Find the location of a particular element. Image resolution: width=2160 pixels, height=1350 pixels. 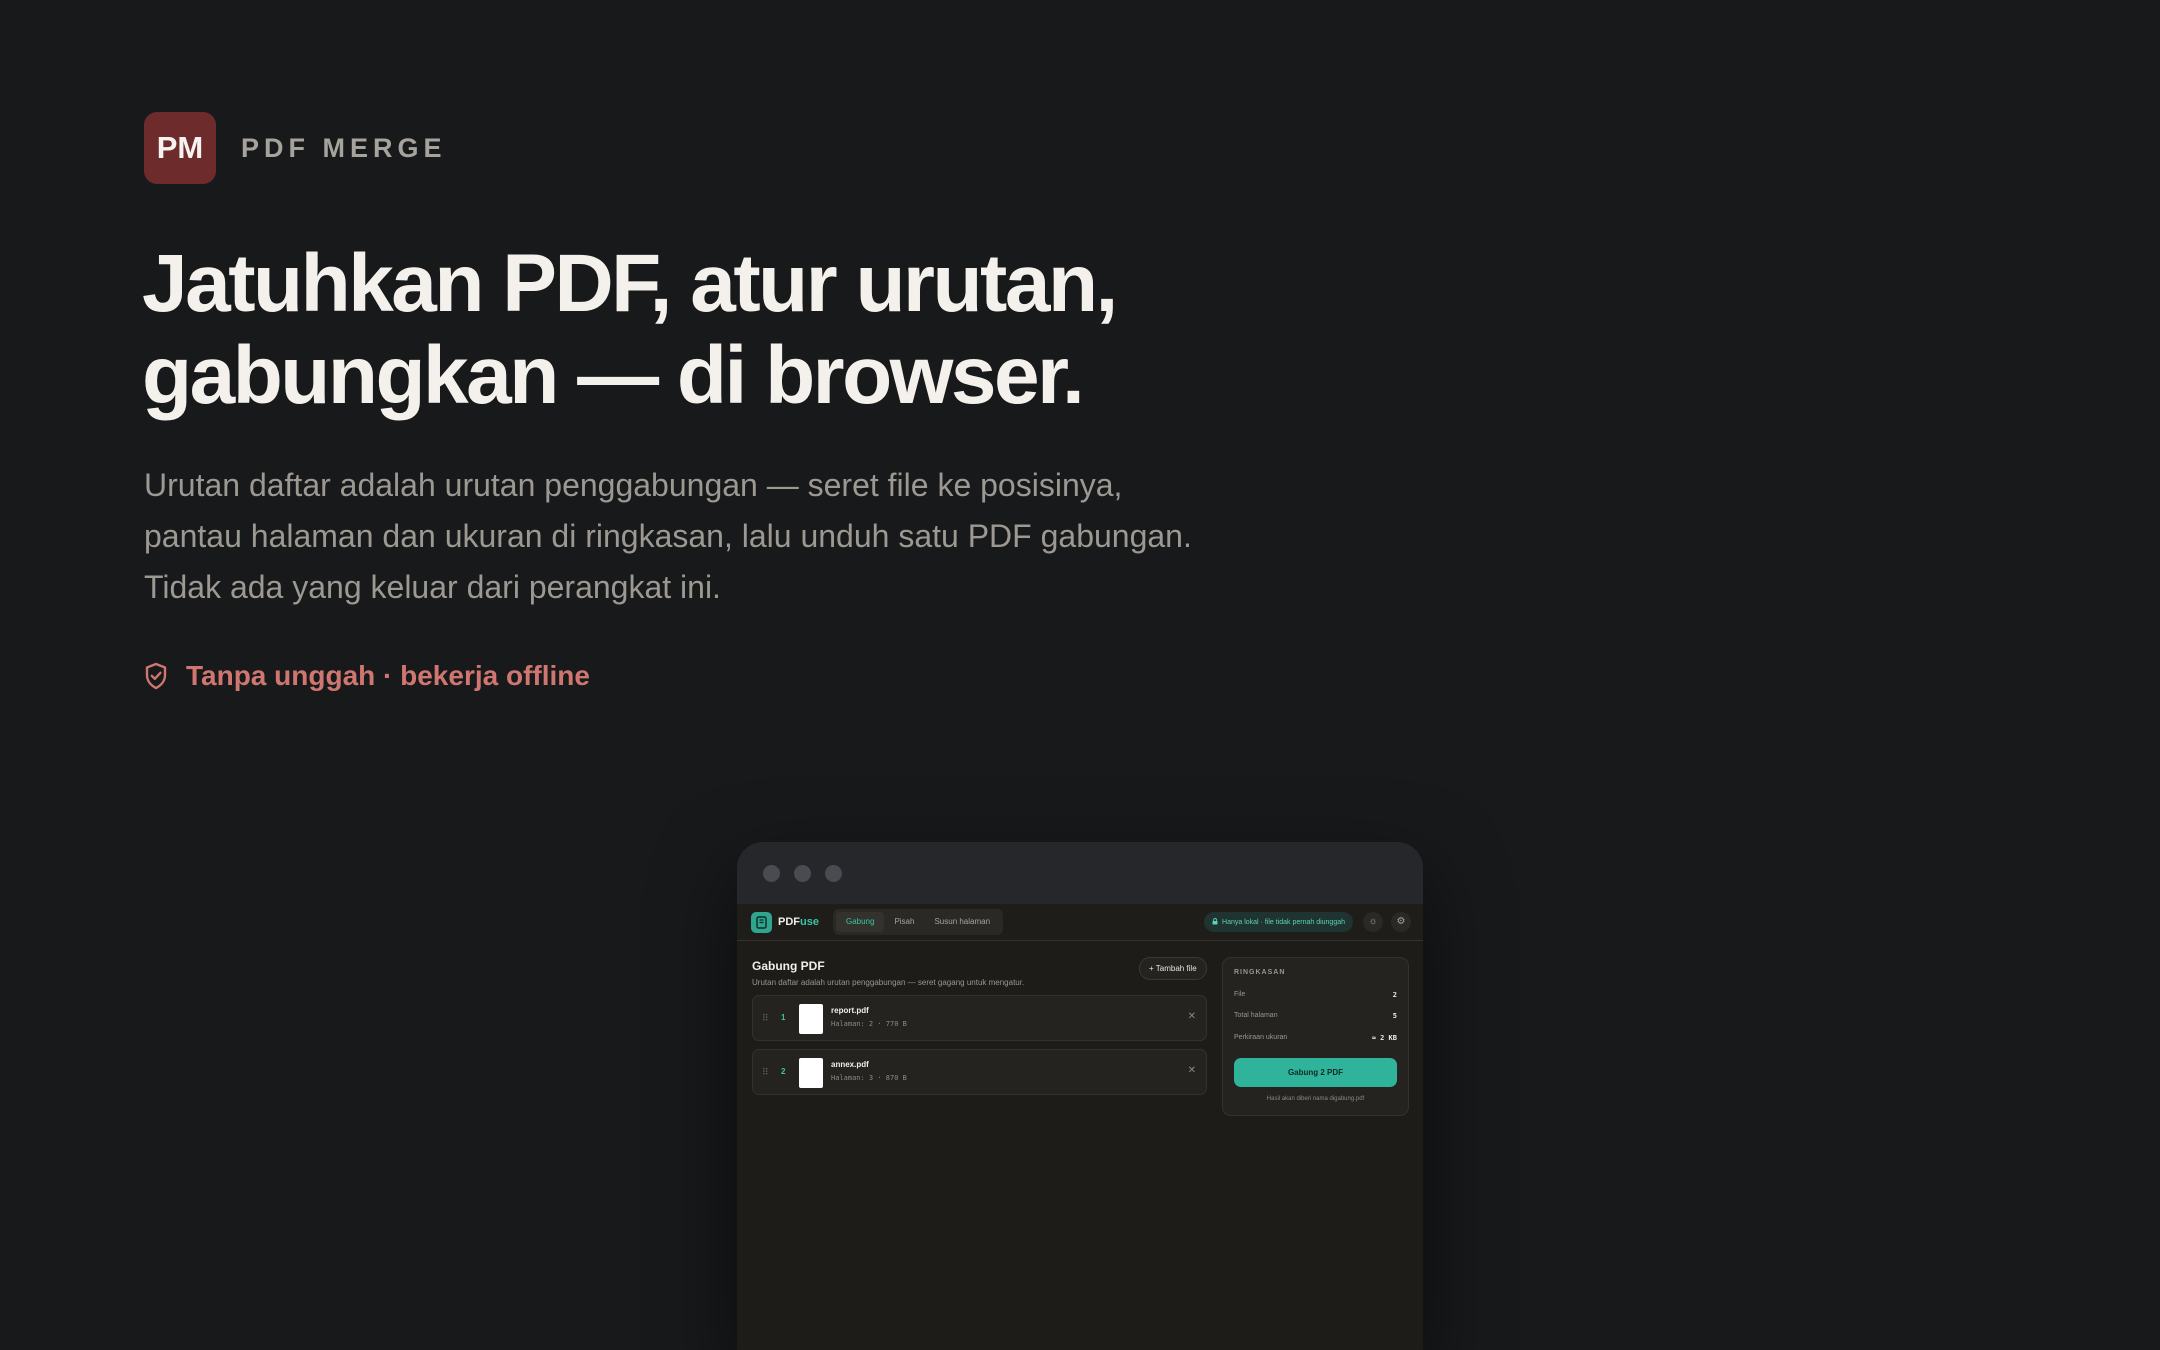

headline-line: Jatuhkan PDF, atur urutan, is located at coordinates (630, 283).